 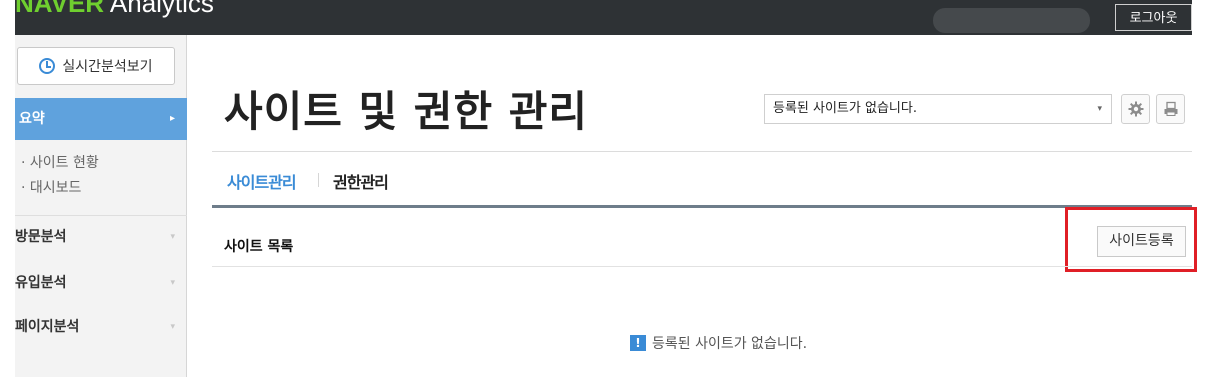 I want to click on summary-submenu: · 사이트 현황 · 대시보드, so click(x=101, y=176).